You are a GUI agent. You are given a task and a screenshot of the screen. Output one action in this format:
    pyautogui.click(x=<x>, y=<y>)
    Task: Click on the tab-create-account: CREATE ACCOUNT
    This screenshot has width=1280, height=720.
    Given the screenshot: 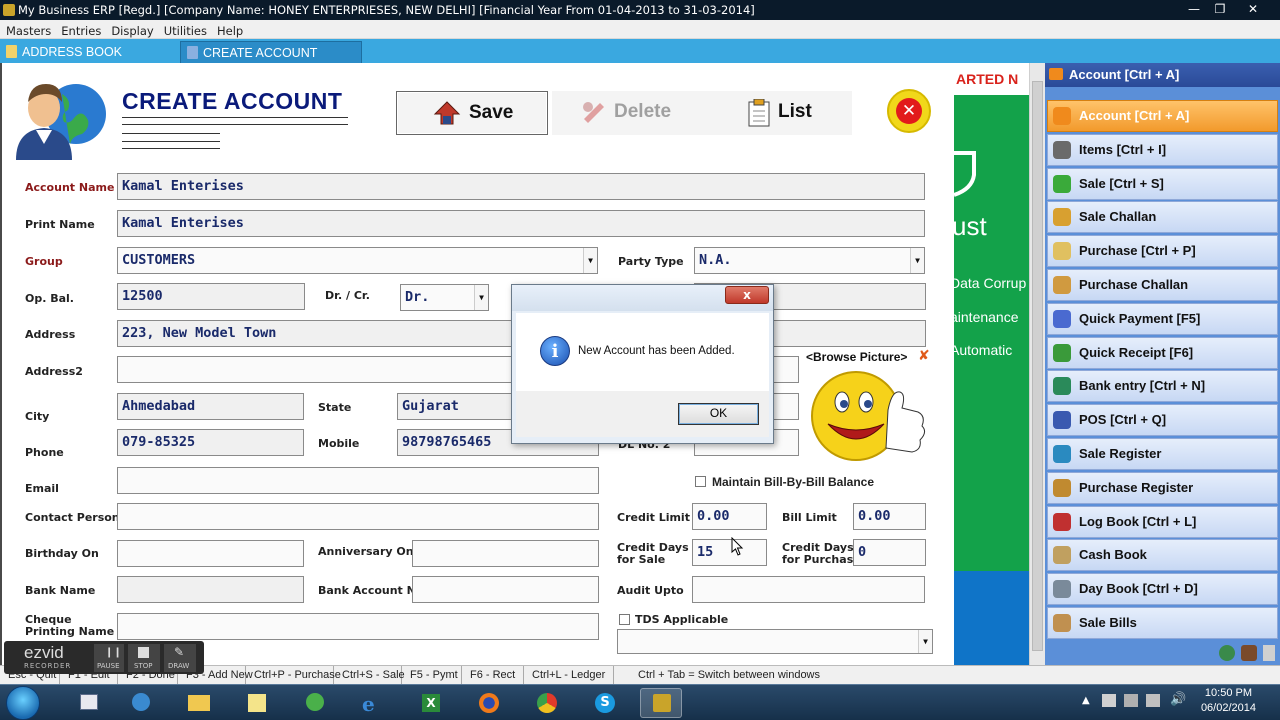 What is the action you would take?
    pyautogui.click(x=271, y=52)
    